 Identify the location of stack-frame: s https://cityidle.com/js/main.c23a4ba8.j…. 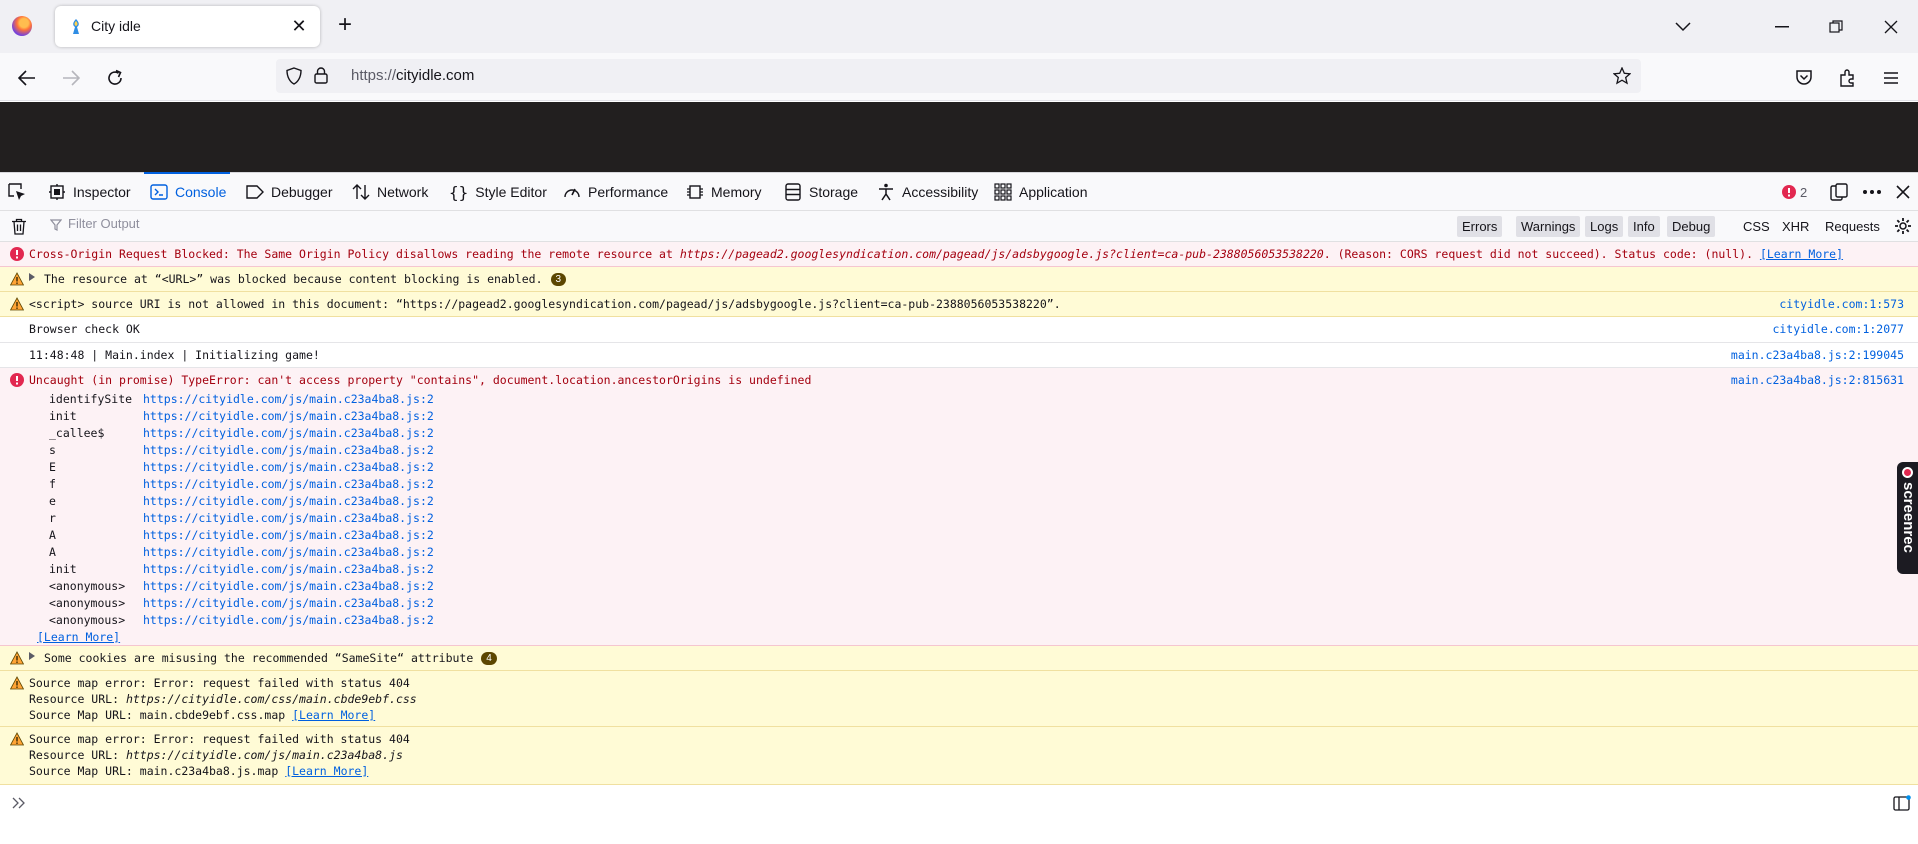
(241, 451).